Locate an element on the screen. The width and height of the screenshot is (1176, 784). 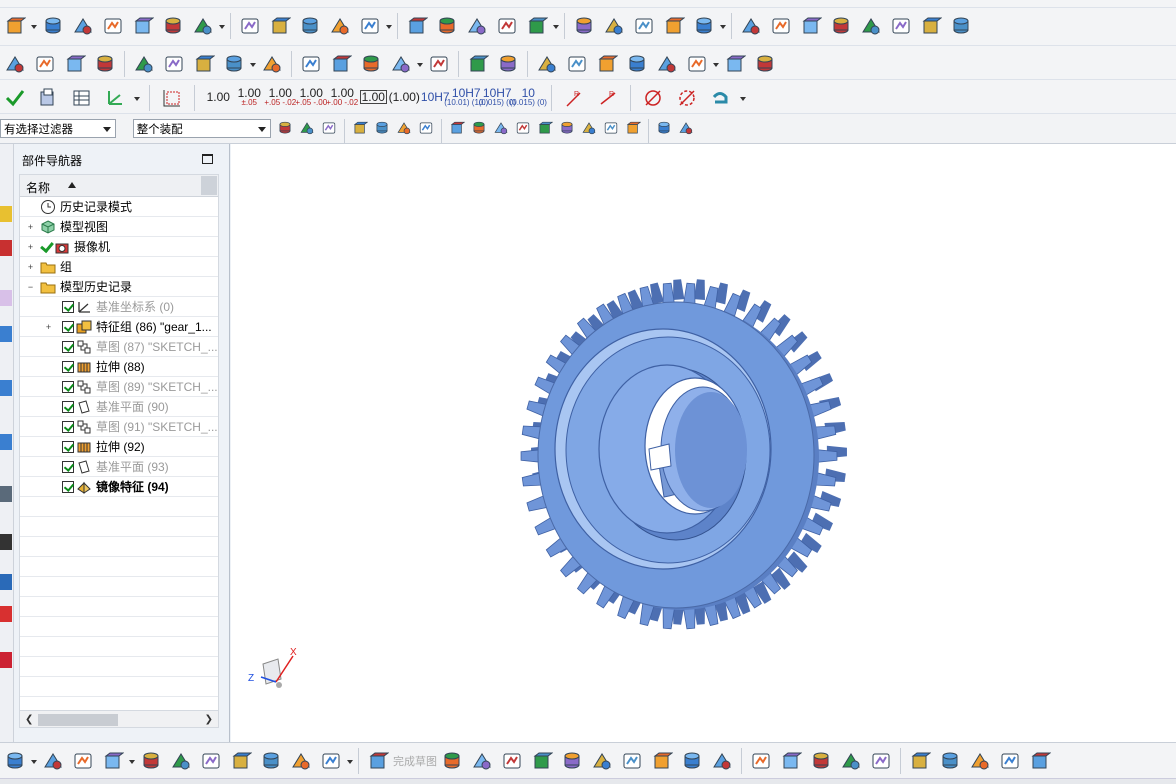
tree-row: + 摄像机 is located at coordinates (119, 247).